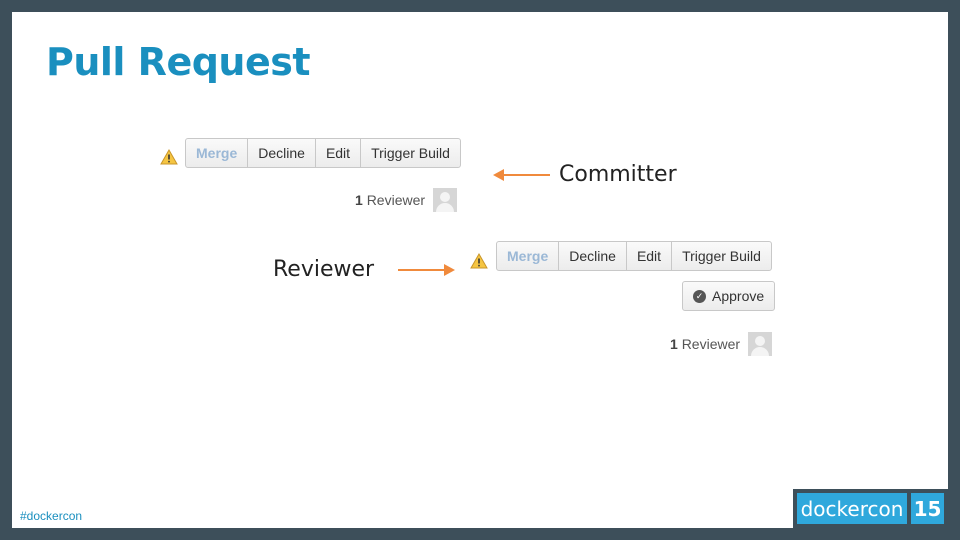 The image size is (960, 540). Describe the element at coordinates (51, 516) in the screenshot. I see `hashtag: #dockercon` at that location.